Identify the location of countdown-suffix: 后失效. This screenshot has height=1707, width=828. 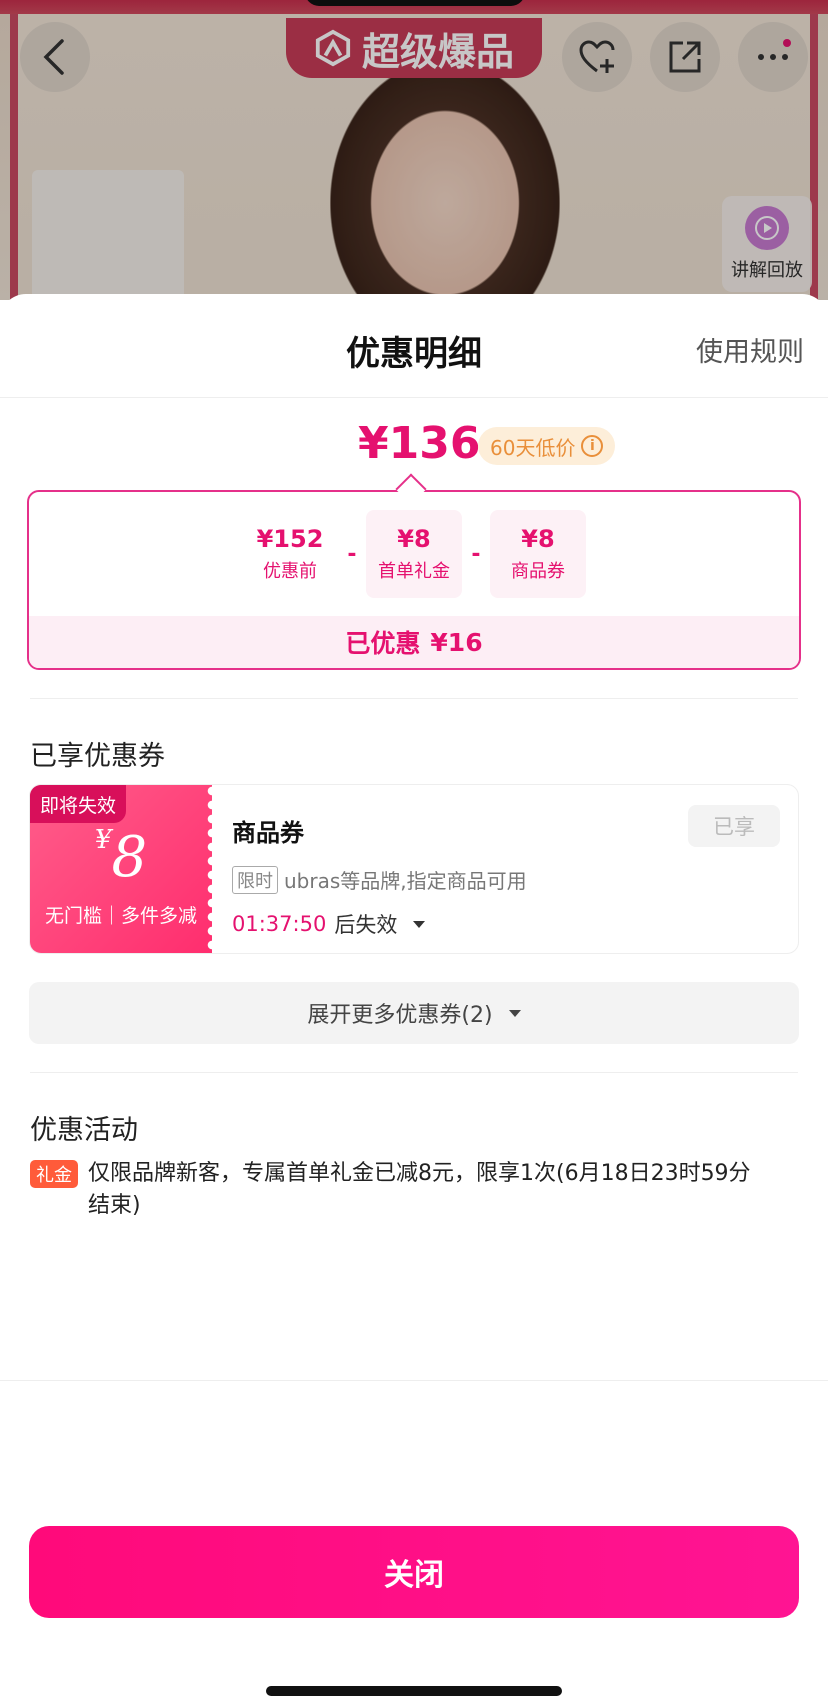
(366, 925).